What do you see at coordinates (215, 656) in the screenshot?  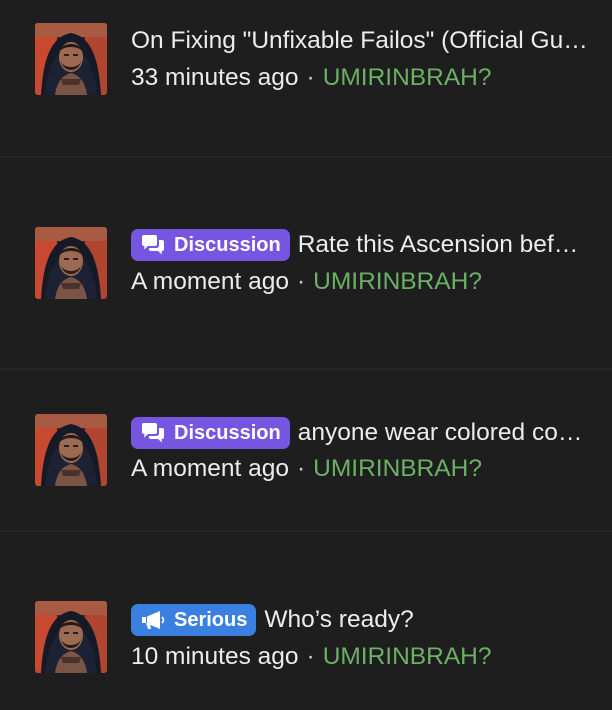 I see `thread-time: 10 minutes ago` at bounding box center [215, 656].